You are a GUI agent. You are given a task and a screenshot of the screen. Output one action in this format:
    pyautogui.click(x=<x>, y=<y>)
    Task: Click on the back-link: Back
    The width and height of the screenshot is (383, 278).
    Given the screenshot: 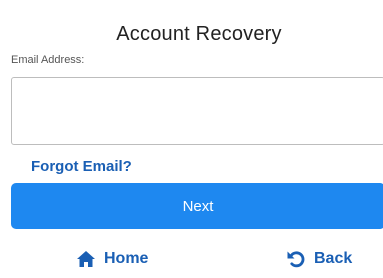 What is the action you would take?
    pyautogui.click(x=319, y=259)
    